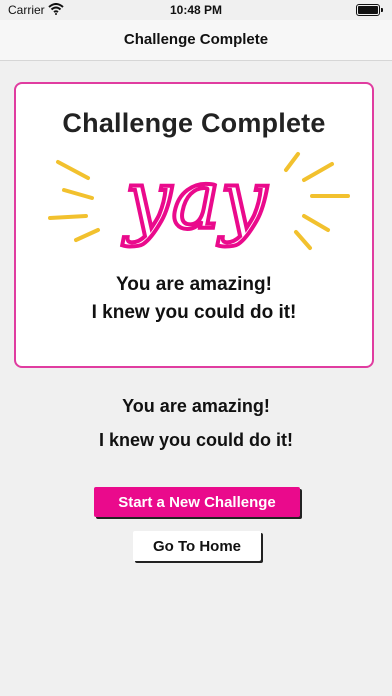 This screenshot has height=696, width=392. Describe the element at coordinates (369, 10) in the screenshot. I see `battery-icon` at that location.